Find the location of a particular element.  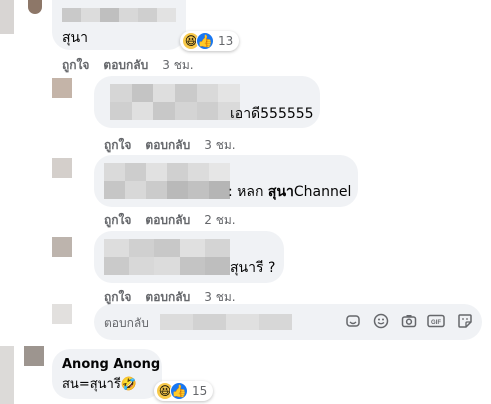

comment-text: สุนารี ? is located at coordinates (253, 268).